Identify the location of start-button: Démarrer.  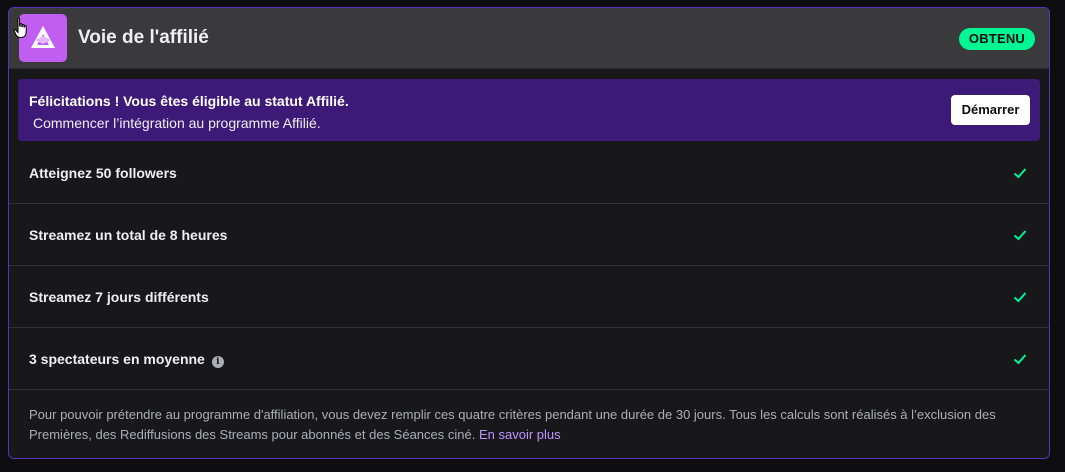
(990, 110).